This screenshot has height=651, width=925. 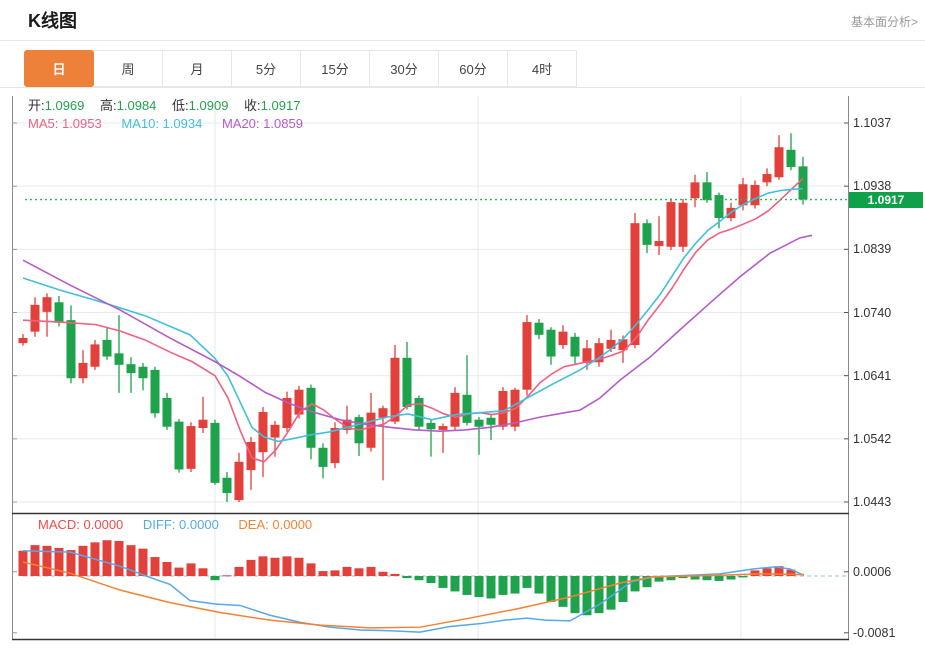 What do you see at coordinates (108, 105) in the screenshot?
I see `high-label: 高:` at bounding box center [108, 105].